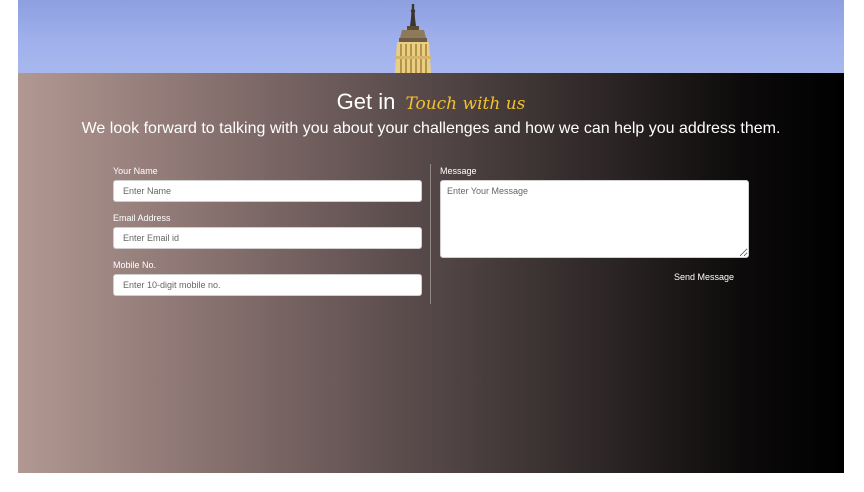 This screenshot has width=864, height=492. What do you see at coordinates (135, 265) in the screenshot?
I see `mobile-label: Mobile No.` at bounding box center [135, 265].